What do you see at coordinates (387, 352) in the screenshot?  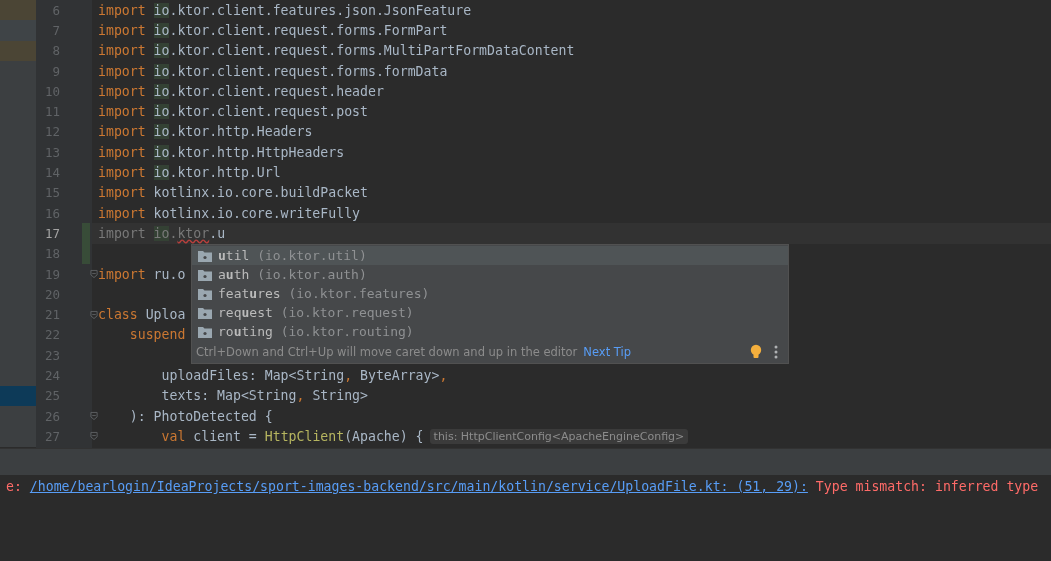 I see `tip-text: Ctrl+Down and Ctrl+Up will move caret down and up in the editor` at bounding box center [387, 352].